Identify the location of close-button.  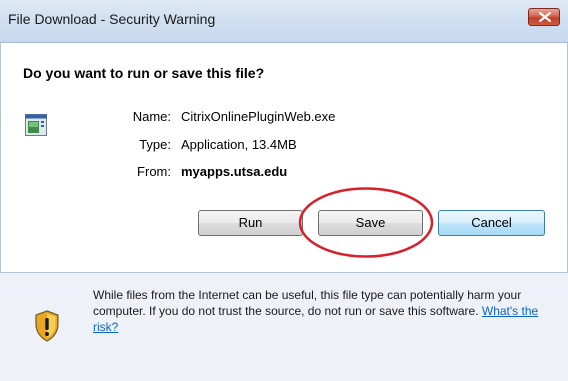
(544, 17).